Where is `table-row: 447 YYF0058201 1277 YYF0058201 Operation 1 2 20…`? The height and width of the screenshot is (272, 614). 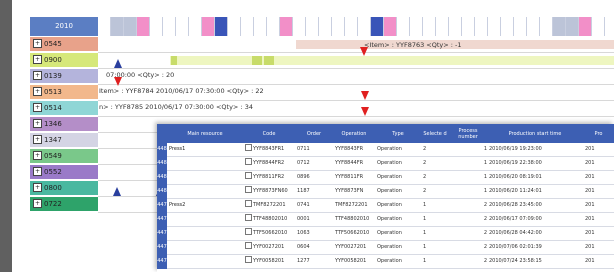 table-row: 447 YYF0058201 1277 YYF0058201 Operation 1 2 20… is located at coordinates (385, 262).